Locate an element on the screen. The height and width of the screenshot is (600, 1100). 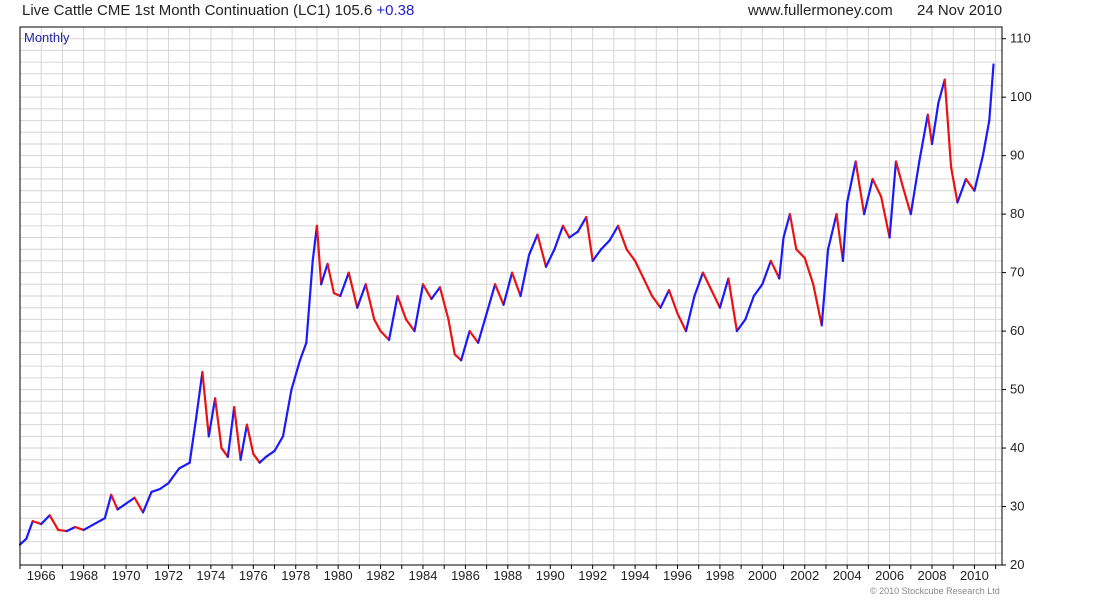
y-tick-label: 20 is located at coordinates (1017, 564).